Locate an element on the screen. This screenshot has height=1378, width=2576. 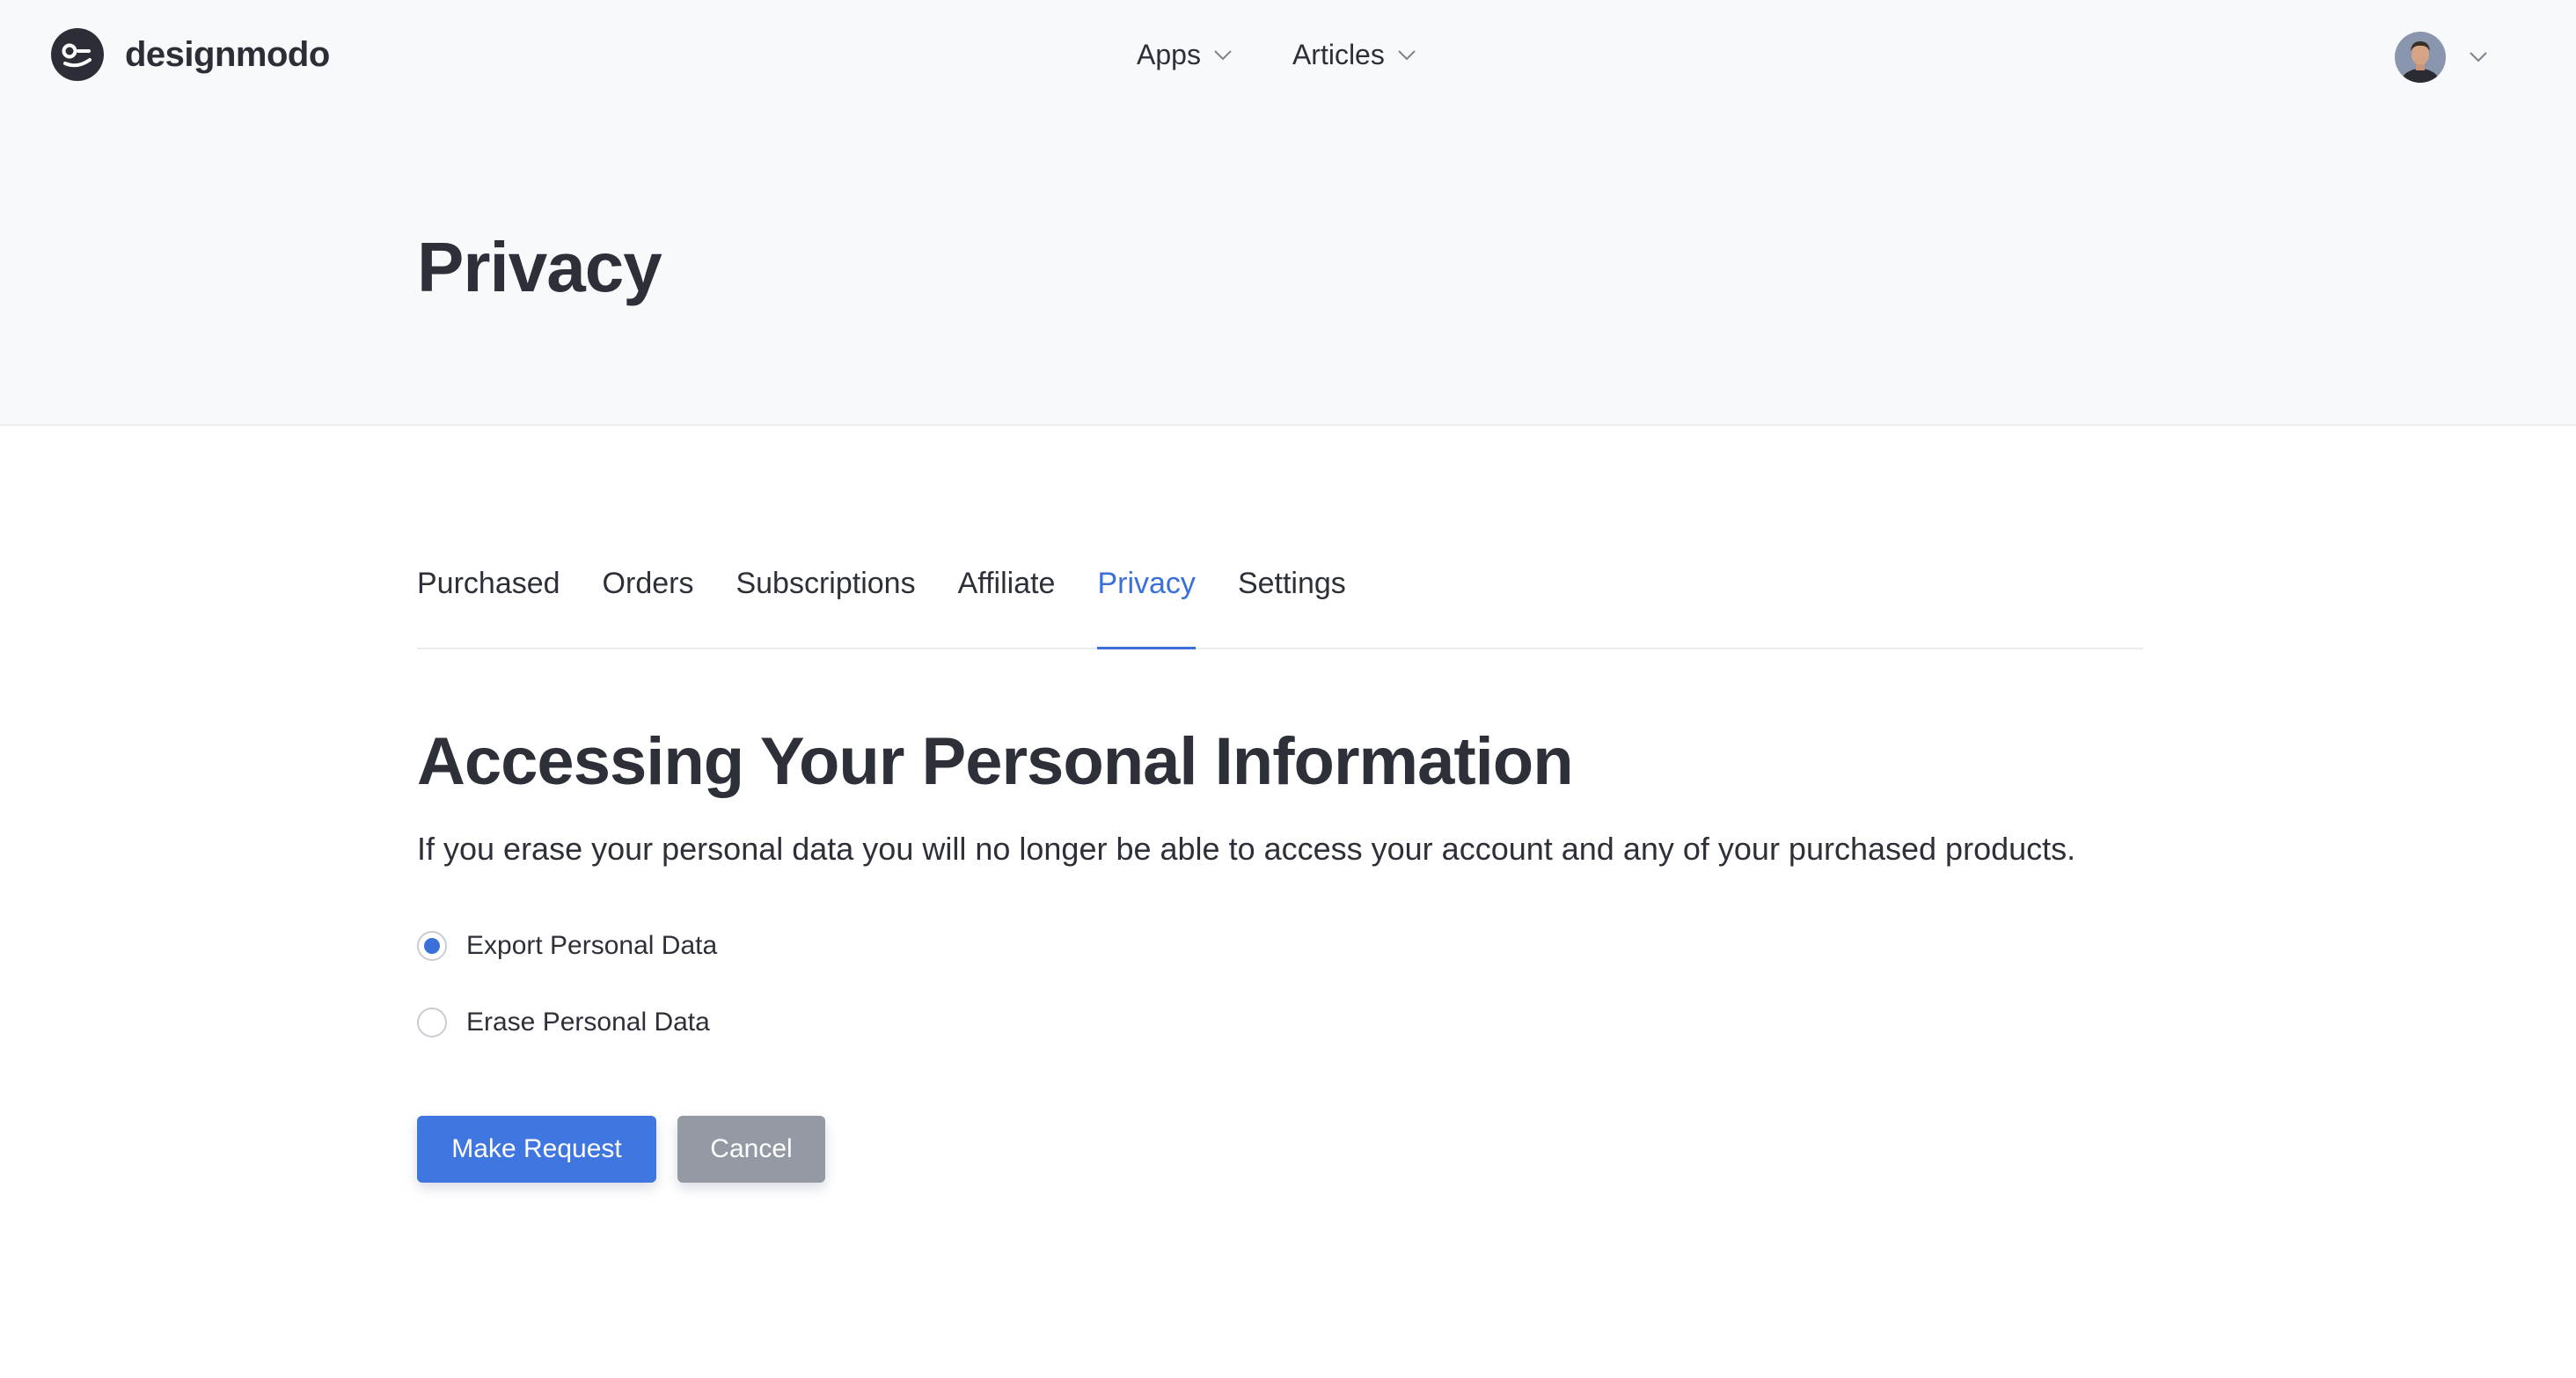
tab-affiliate: Affiliate is located at coordinates (1007, 608).